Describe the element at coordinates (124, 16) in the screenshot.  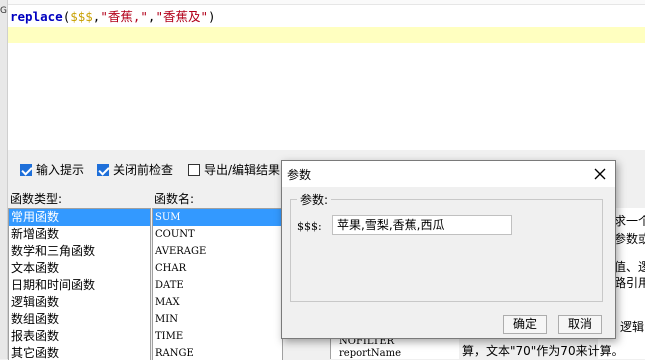
I see `string-token-find: "香蕉,"` at that location.